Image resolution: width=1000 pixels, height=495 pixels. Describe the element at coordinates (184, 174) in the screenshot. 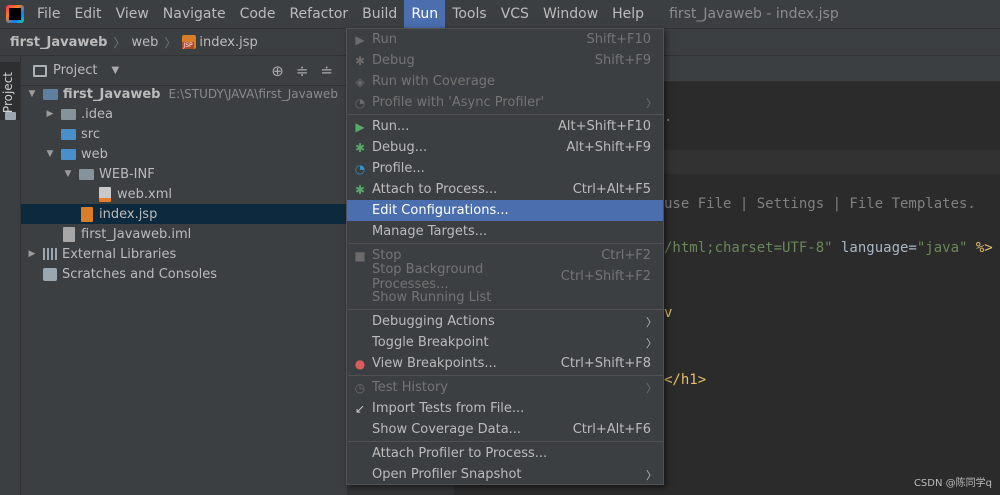

I see `tree-item-web-inf: ▼ WEB-INF` at that location.